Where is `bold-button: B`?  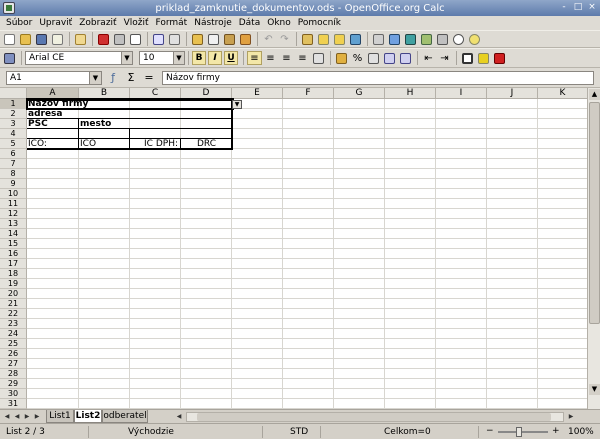
bold-button: B is located at coordinates (199, 58).